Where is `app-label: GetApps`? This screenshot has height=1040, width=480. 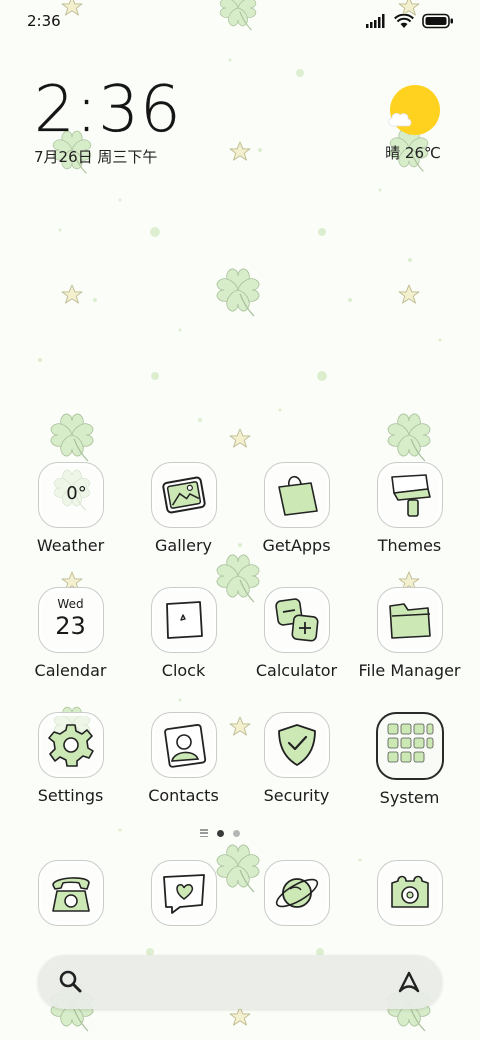
app-label: GetApps is located at coordinates (296, 545).